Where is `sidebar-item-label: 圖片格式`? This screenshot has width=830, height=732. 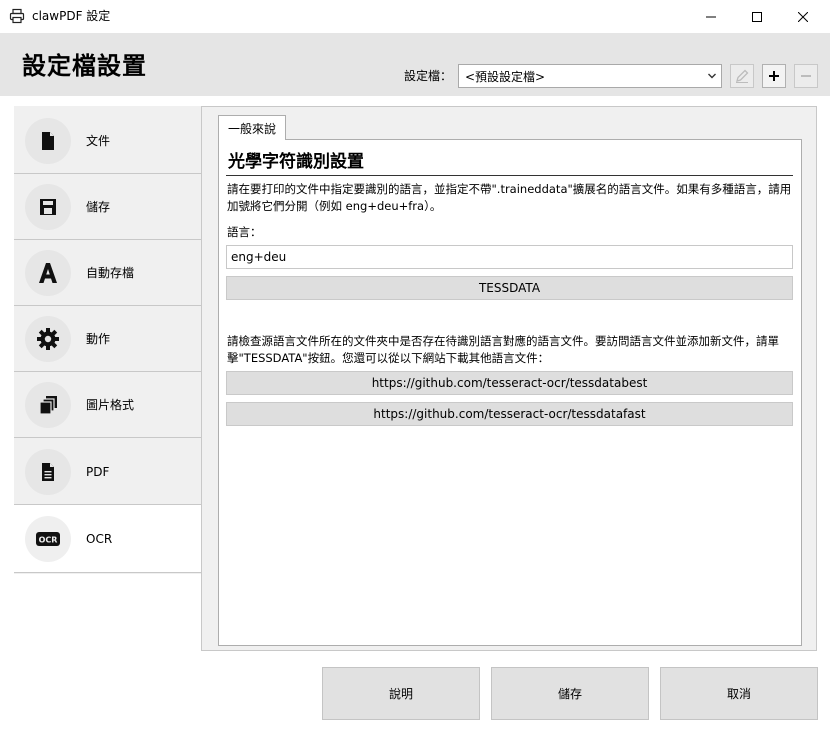
sidebar-item-label: 圖片格式 is located at coordinates (110, 405).